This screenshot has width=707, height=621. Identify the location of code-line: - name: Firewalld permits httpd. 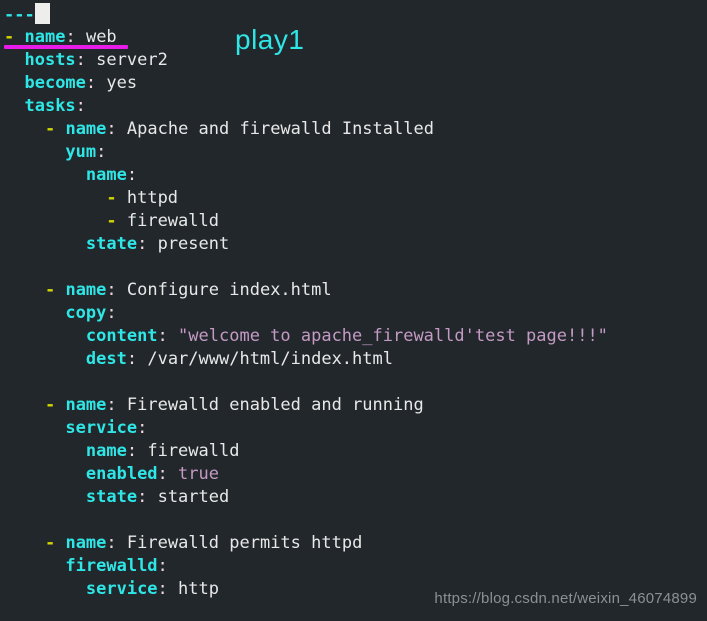
(355, 543).